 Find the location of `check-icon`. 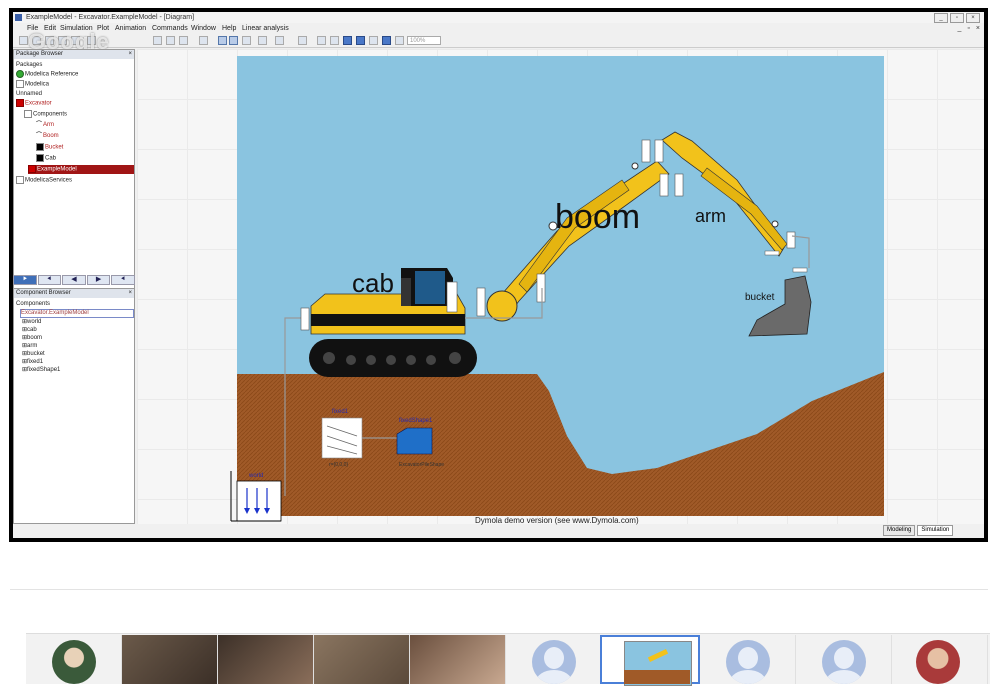

check-icon is located at coordinates (279, 40).